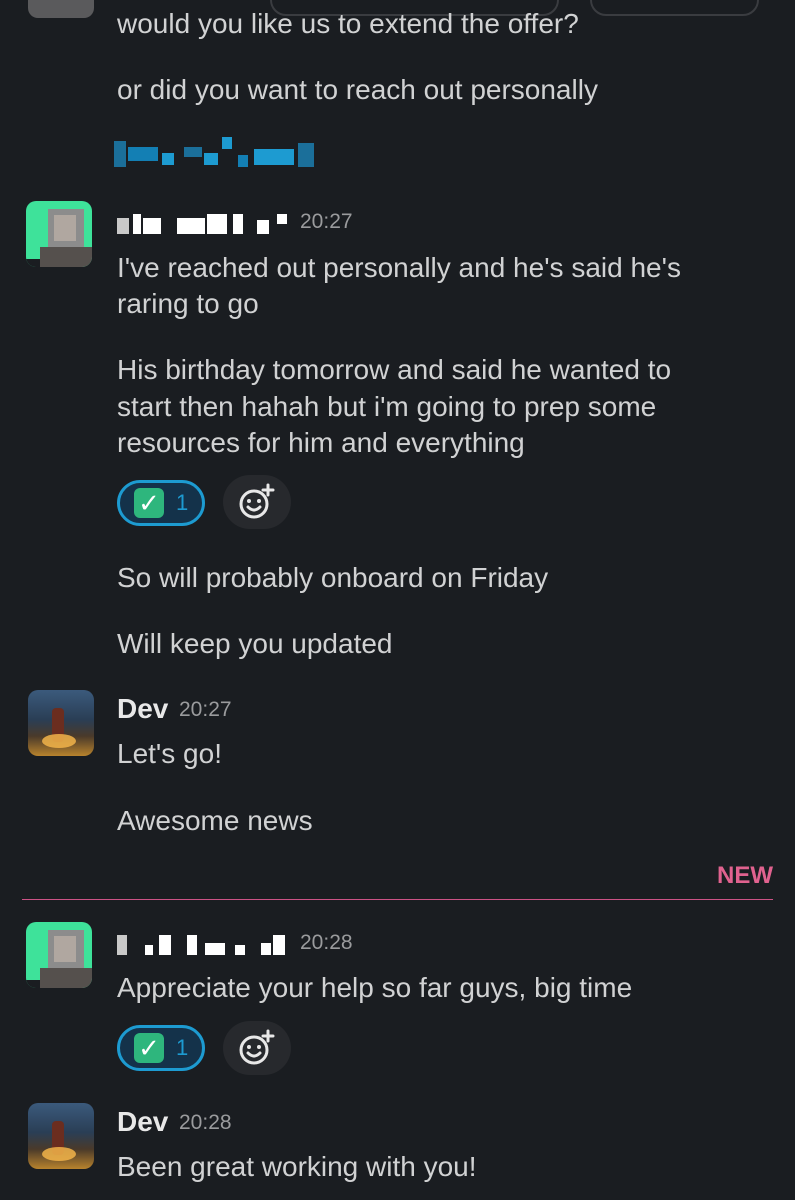 Image resolution: width=795 pixels, height=1200 pixels. Describe the element at coordinates (297, 1166) in the screenshot. I see `message-text: Been great working with you!` at that location.